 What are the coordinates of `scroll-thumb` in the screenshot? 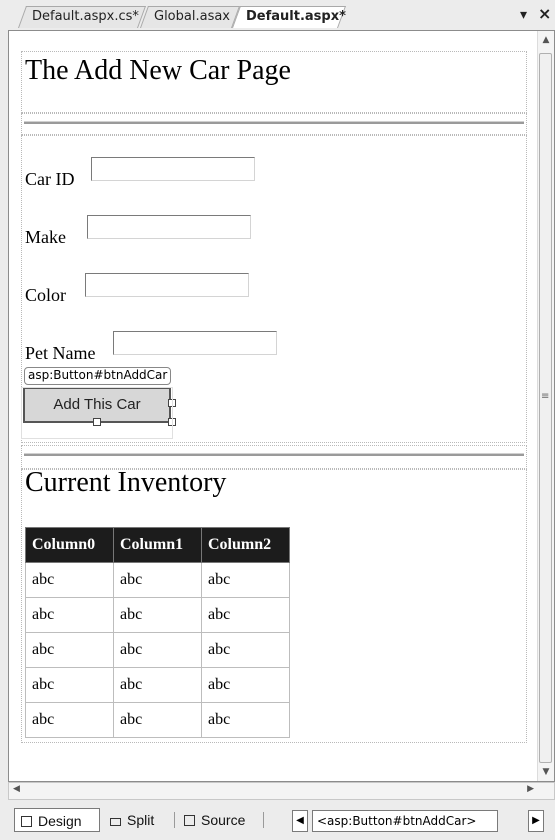 It's located at (545, 408).